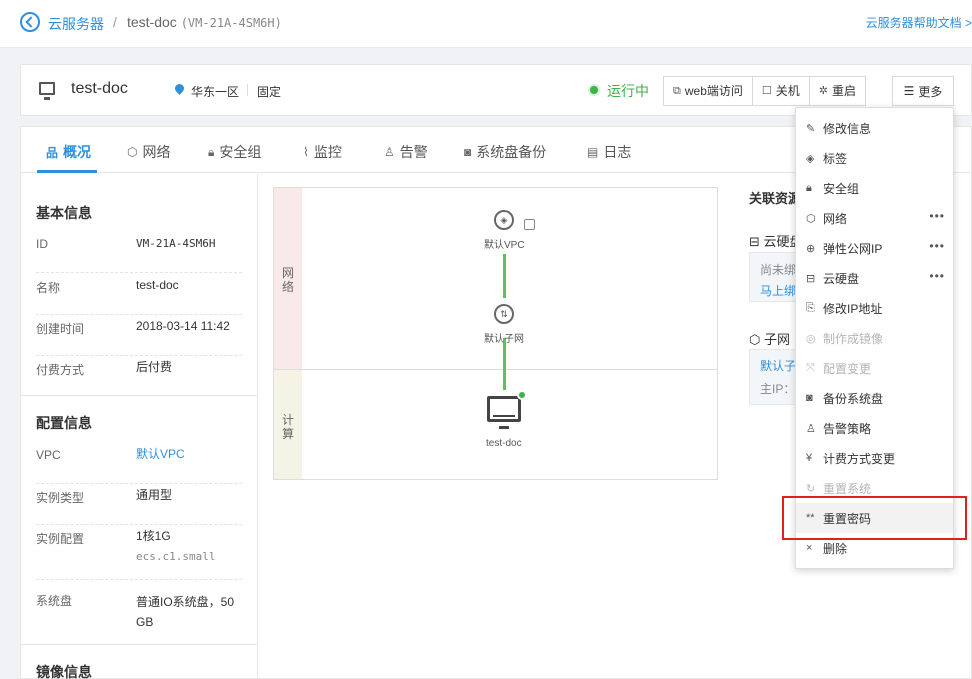 Image resolution: width=972 pixels, height=679 pixels. I want to click on info-label: VPC, so click(48, 455).